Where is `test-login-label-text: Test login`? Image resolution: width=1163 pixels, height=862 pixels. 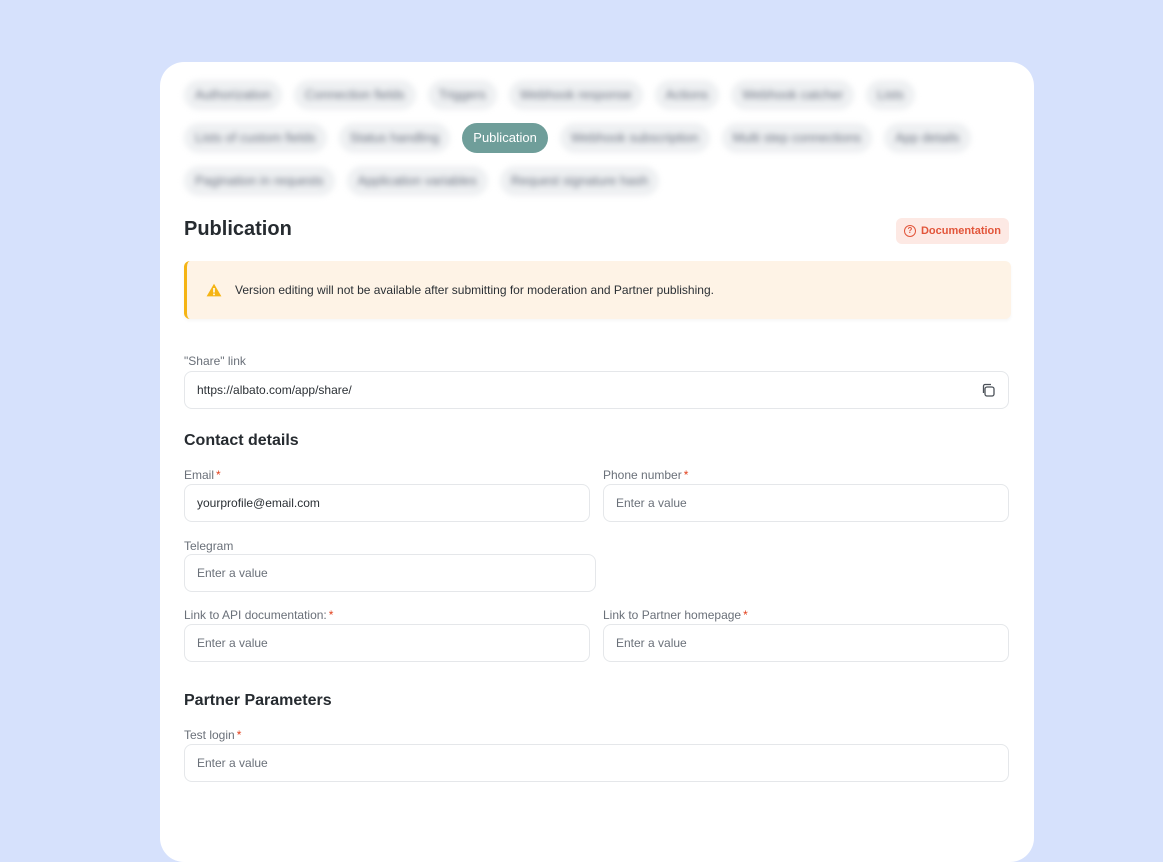
test-login-label-text: Test login is located at coordinates (209, 735).